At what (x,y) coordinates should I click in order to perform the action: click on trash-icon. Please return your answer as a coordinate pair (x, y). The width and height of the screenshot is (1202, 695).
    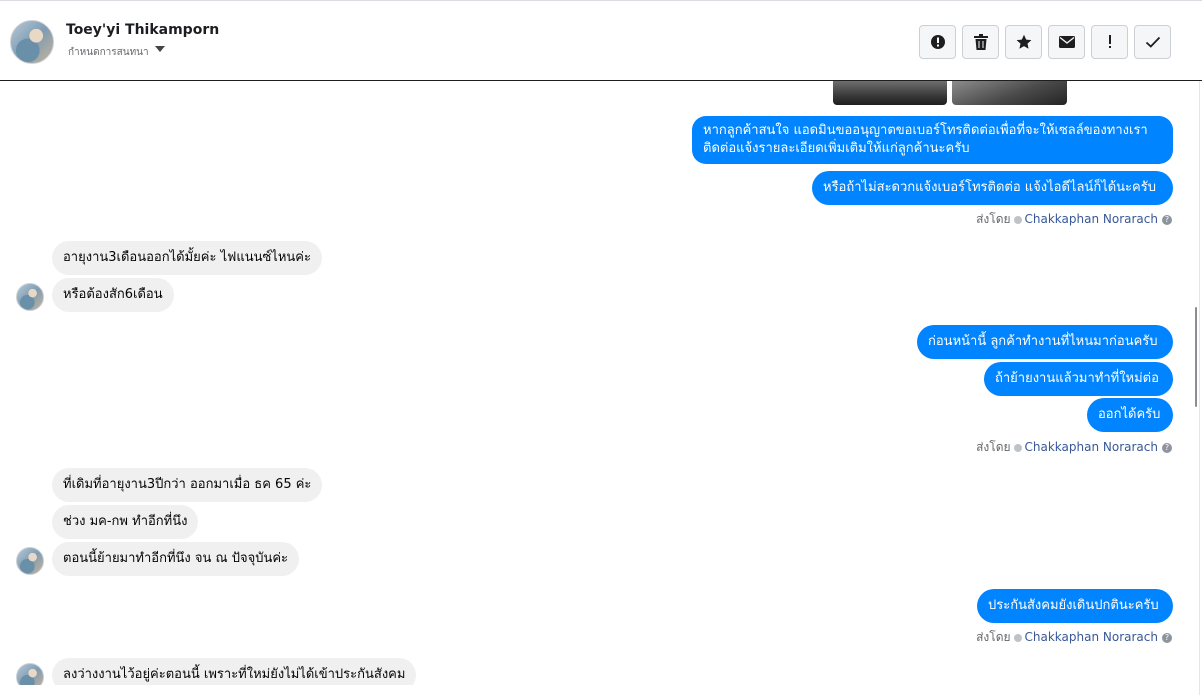
    Looking at the image, I should click on (980, 42).